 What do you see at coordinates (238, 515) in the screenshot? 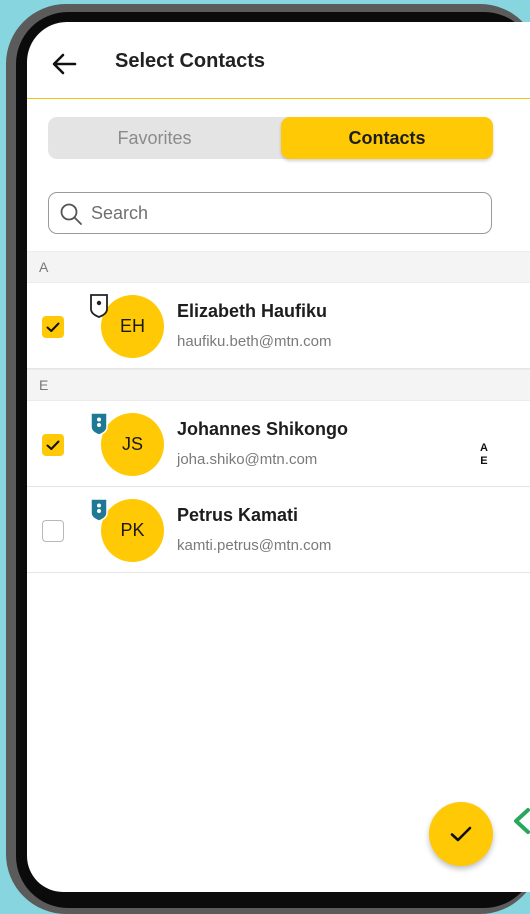
I see `contact-name: Petrus Kamati` at bounding box center [238, 515].